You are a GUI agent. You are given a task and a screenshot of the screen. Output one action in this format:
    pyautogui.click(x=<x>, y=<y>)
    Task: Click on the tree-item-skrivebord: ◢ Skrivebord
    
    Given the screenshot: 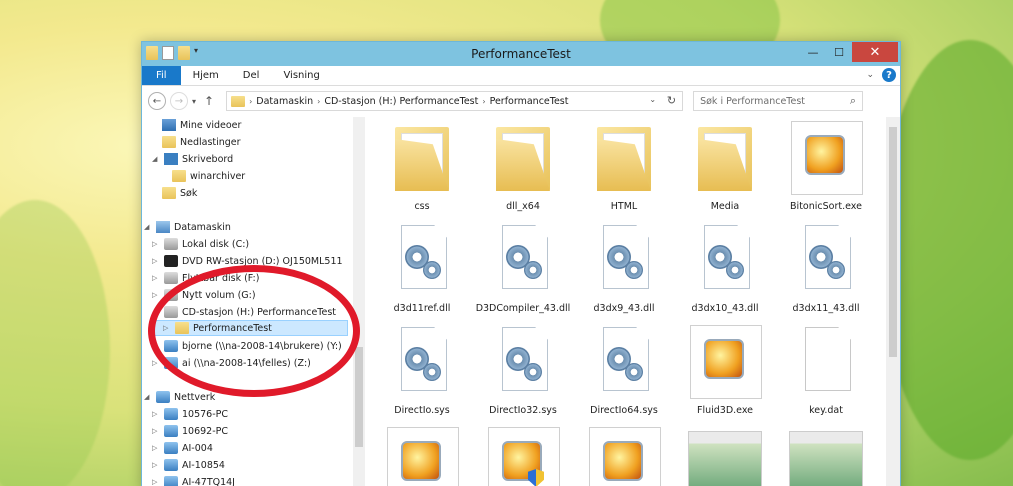 What is the action you would take?
    pyautogui.click(x=192, y=159)
    